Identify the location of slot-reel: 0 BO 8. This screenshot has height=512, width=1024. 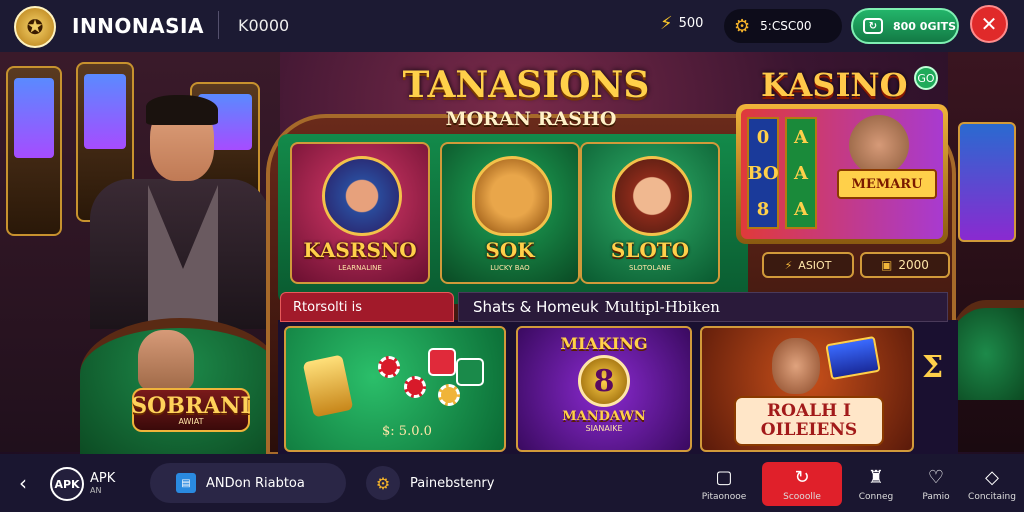
(763, 173).